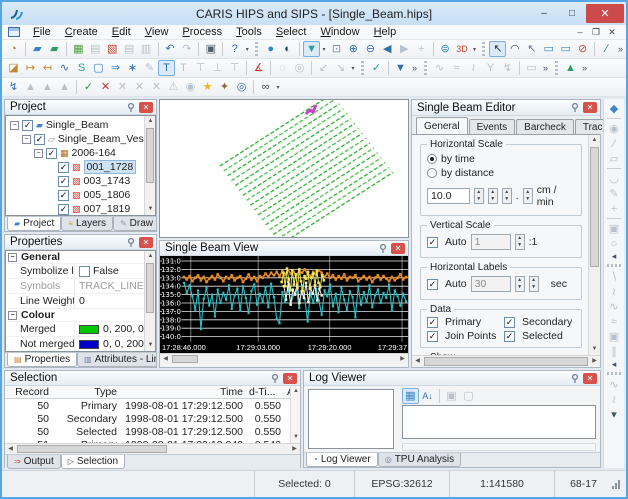  I want to click on column-header-record: Record, so click(30, 392).